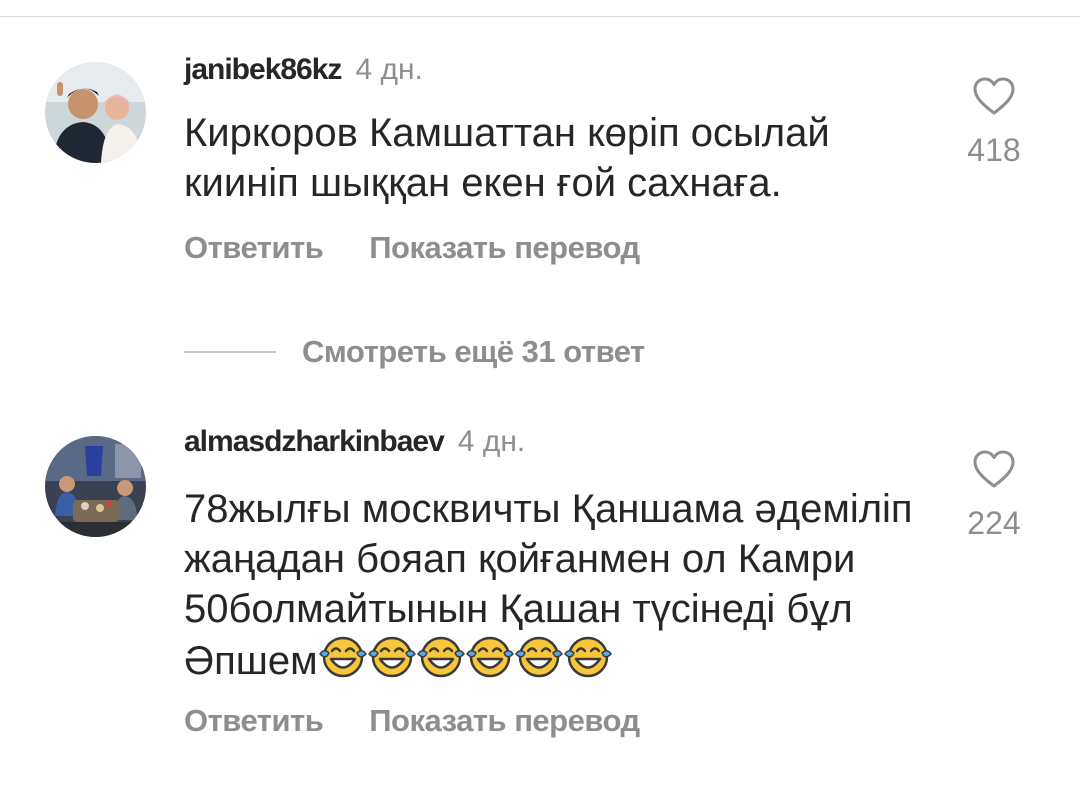  Describe the element at coordinates (230, 352) in the screenshot. I see `replies-divider-line` at that location.